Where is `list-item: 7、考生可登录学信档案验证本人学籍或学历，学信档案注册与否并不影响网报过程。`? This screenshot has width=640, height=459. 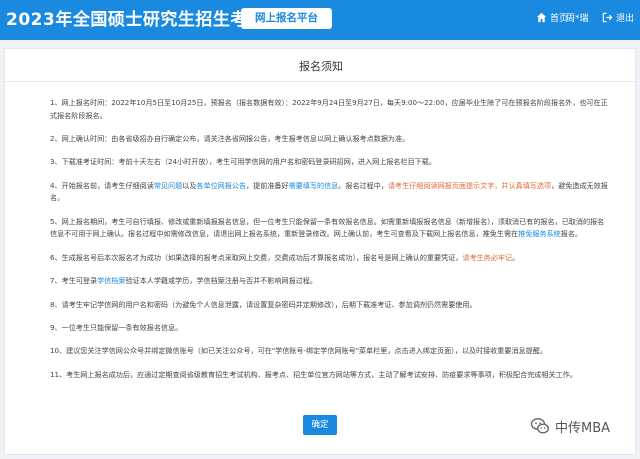 list-item: 7、考生可登录学信档案验证本人学籍或学历，学信档案注册与否并不影响网报过程。 is located at coordinates (183, 281).